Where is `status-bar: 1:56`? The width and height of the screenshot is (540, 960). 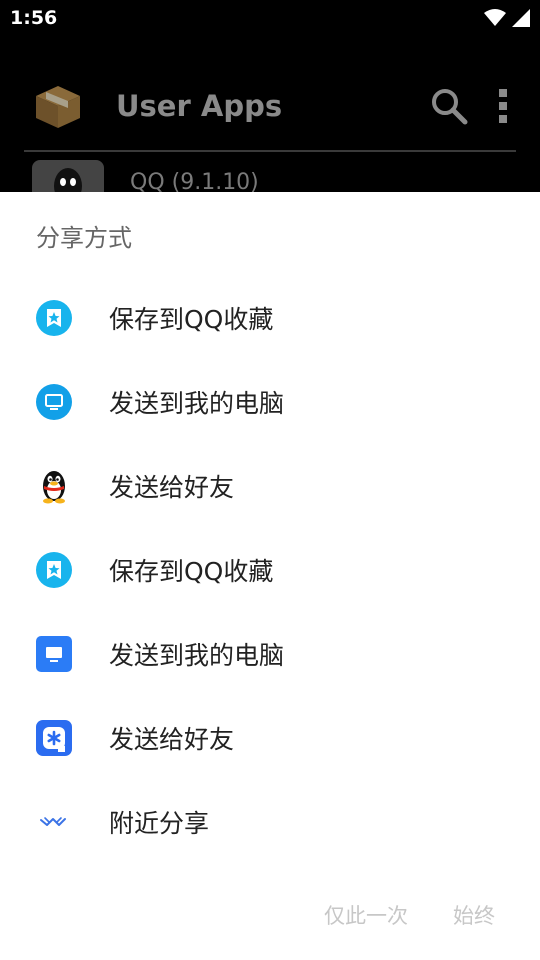 status-bar: 1:56 is located at coordinates (270, 18).